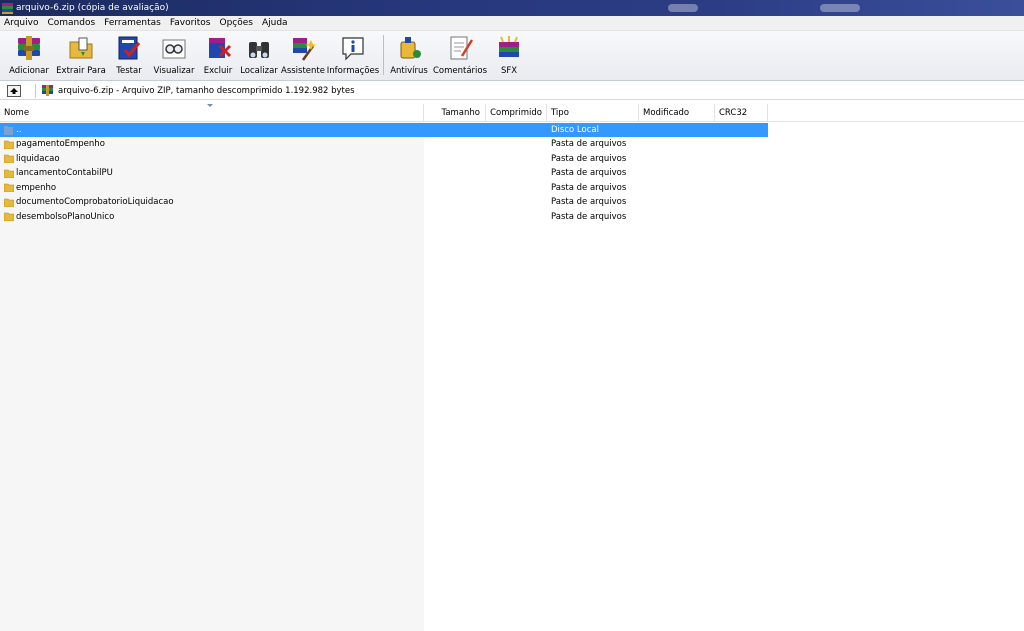 The width and height of the screenshot is (1024, 631). Describe the element at coordinates (384, 144) in the screenshot. I see `list-row-folder: pagamentoEmpenho Pasta de arquivos` at that location.